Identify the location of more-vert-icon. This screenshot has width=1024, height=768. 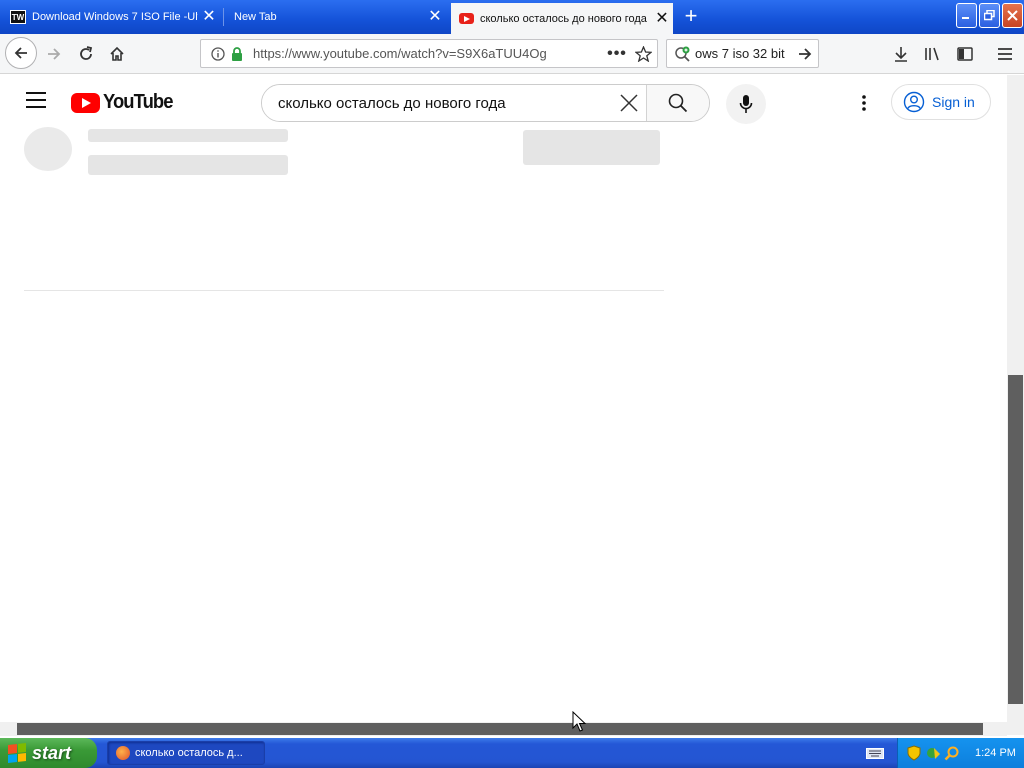
(864, 103).